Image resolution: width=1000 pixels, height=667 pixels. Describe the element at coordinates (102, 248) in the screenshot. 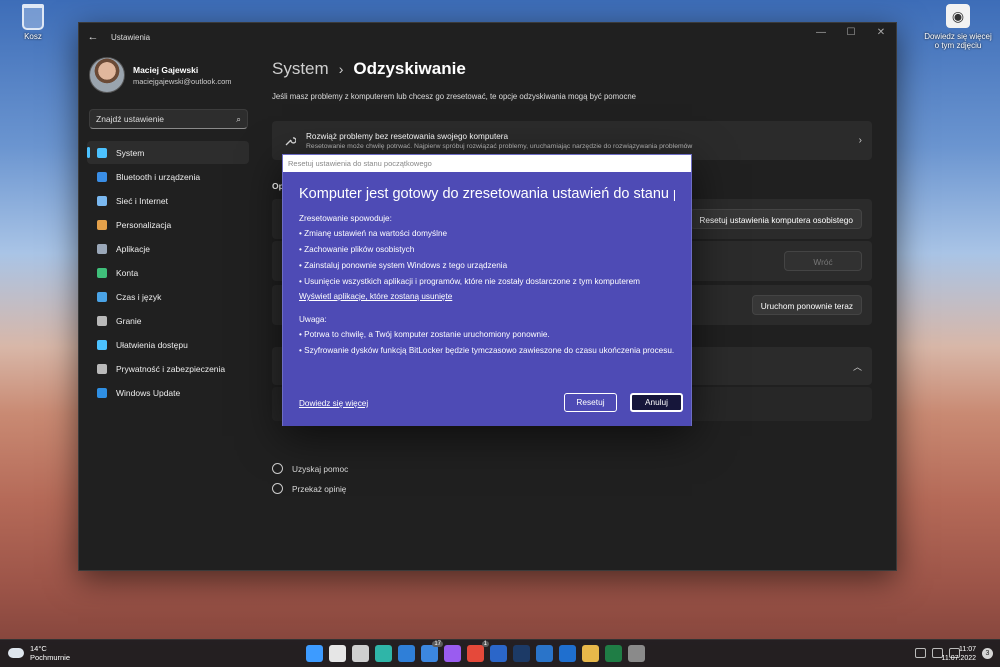

I see `apps-icon` at that location.